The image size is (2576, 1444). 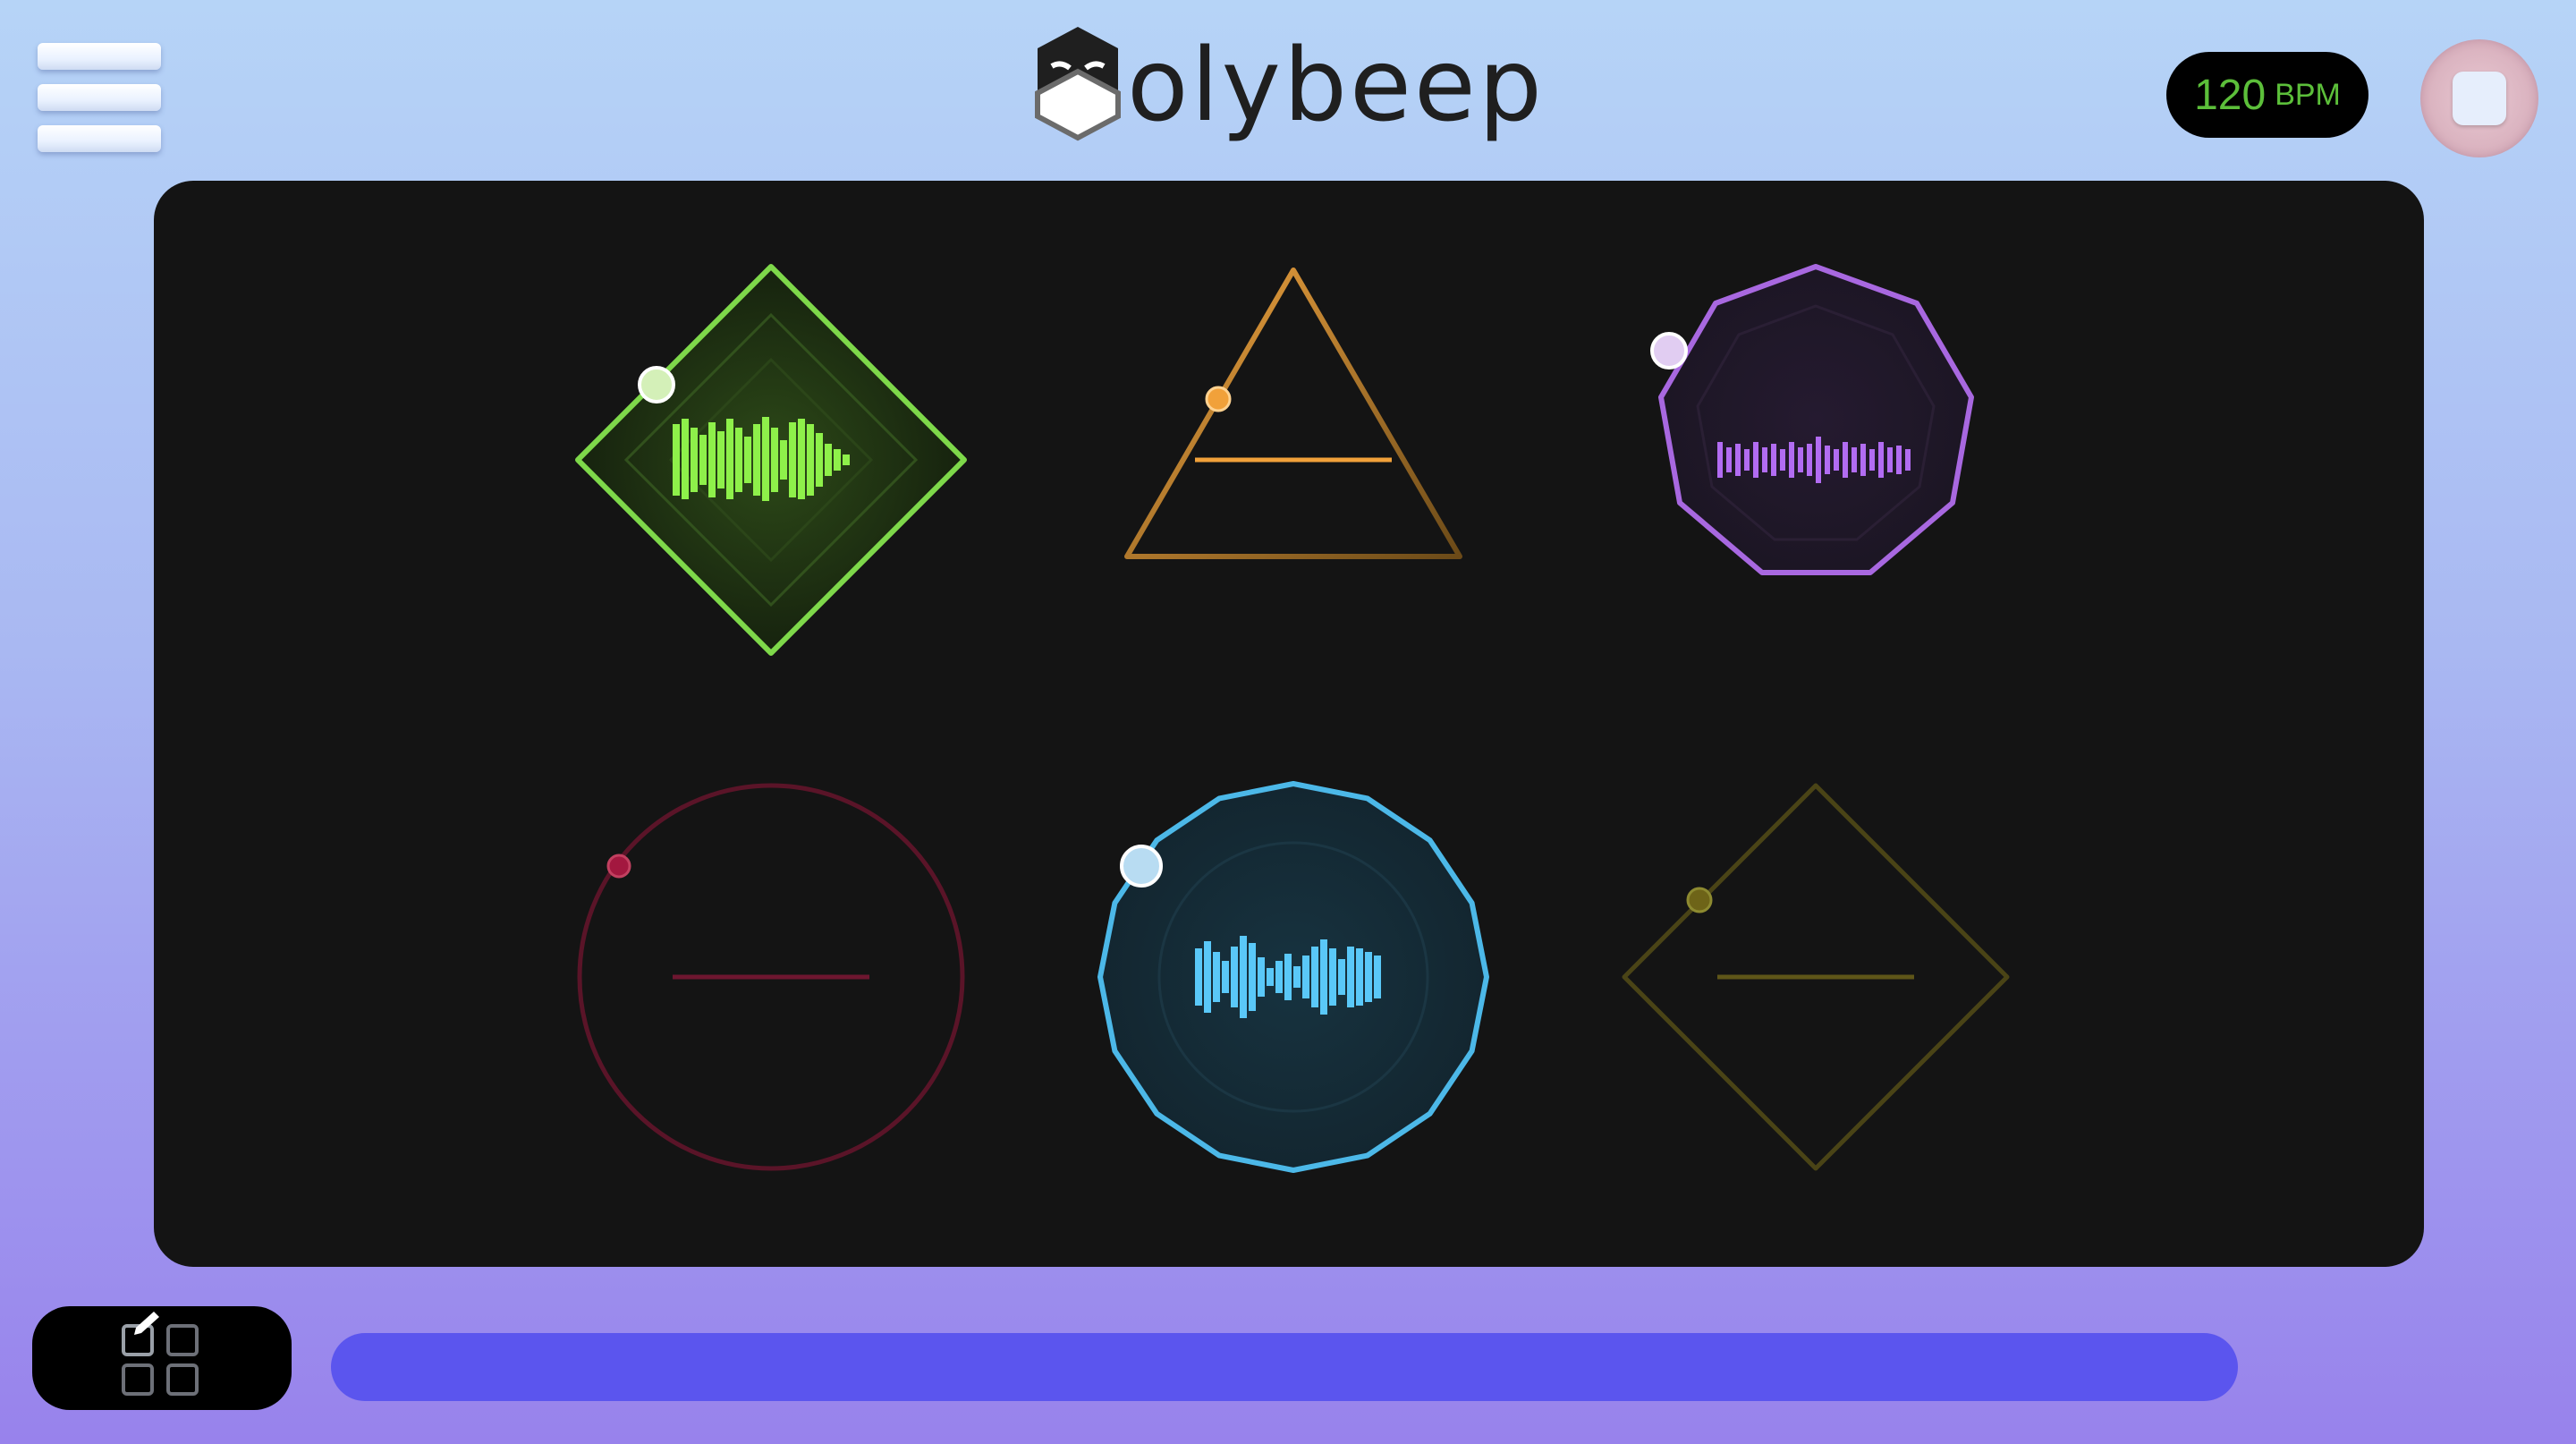 What do you see at coordinates (771, 460) in the screenshot?
I see `track-pad-diamond-green` at bounding box center [771, 460].